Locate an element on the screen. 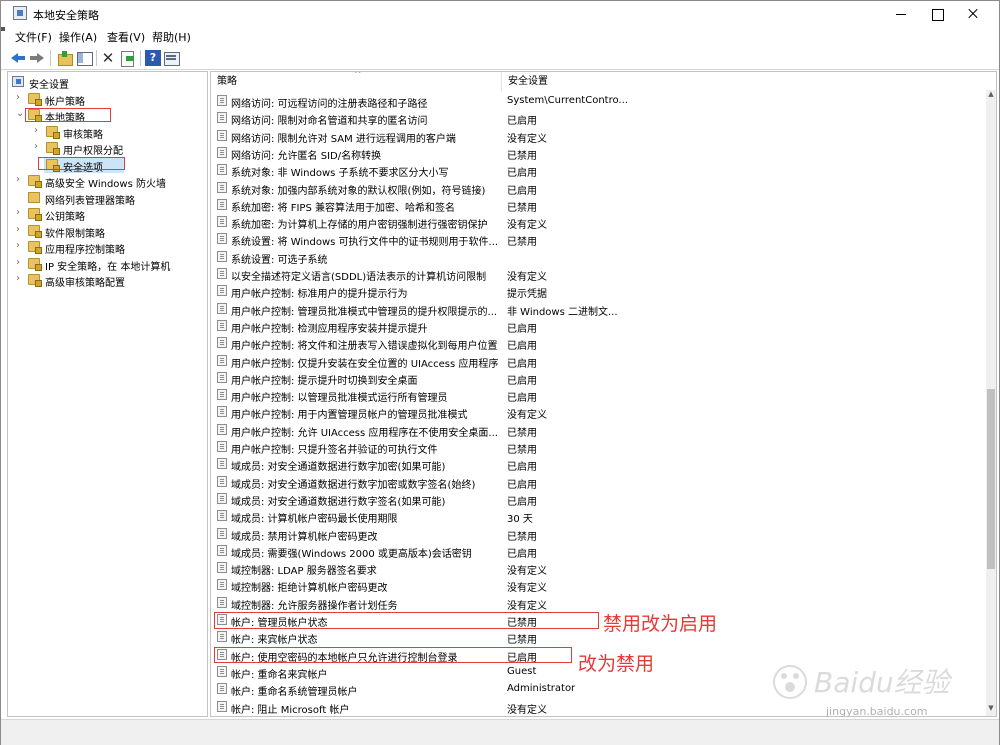 Image resolution: width=1000 pixels, height=745 pixels. table-row: 帐户: 来宾帐户状态 已禁用 is located at coordinates (591, 637).